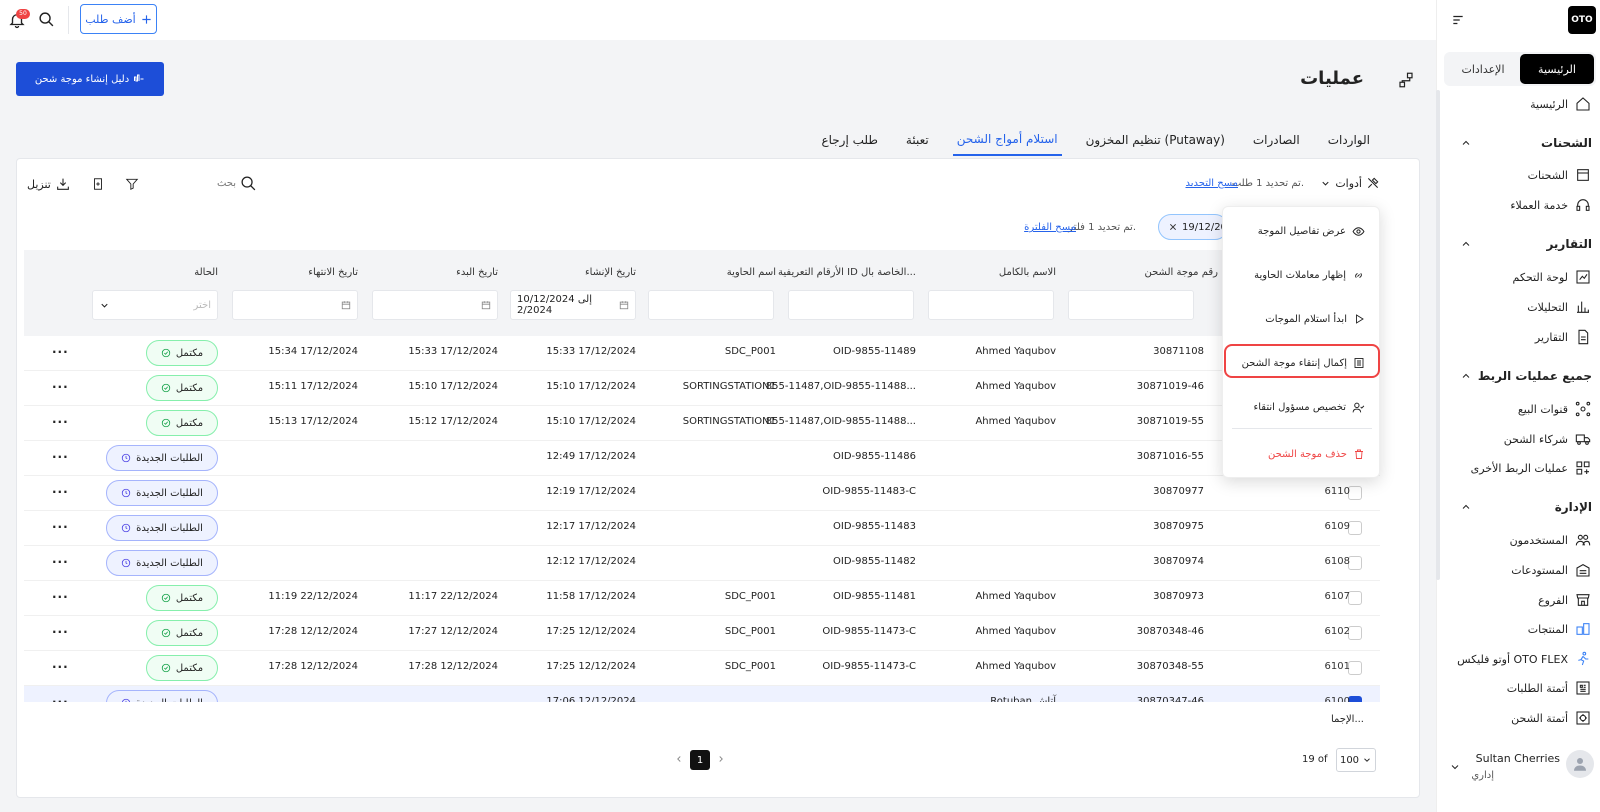  I want to click on sidebar-item-other-integrations: عمليات الربط الأخرى, so click(1531, 468).